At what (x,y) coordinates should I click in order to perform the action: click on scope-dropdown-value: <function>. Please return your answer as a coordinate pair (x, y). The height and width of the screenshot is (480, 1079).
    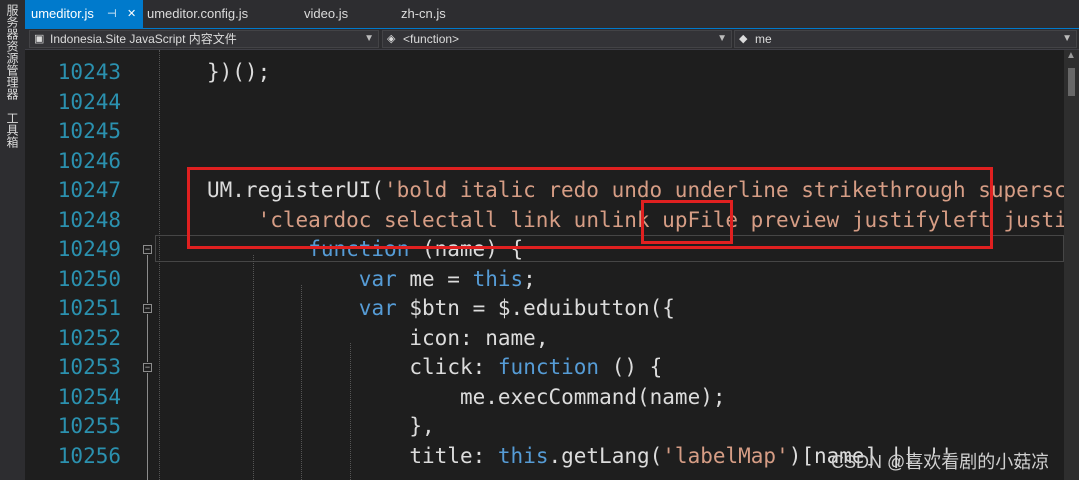
    Looking at the image, I should click on (431, 39).